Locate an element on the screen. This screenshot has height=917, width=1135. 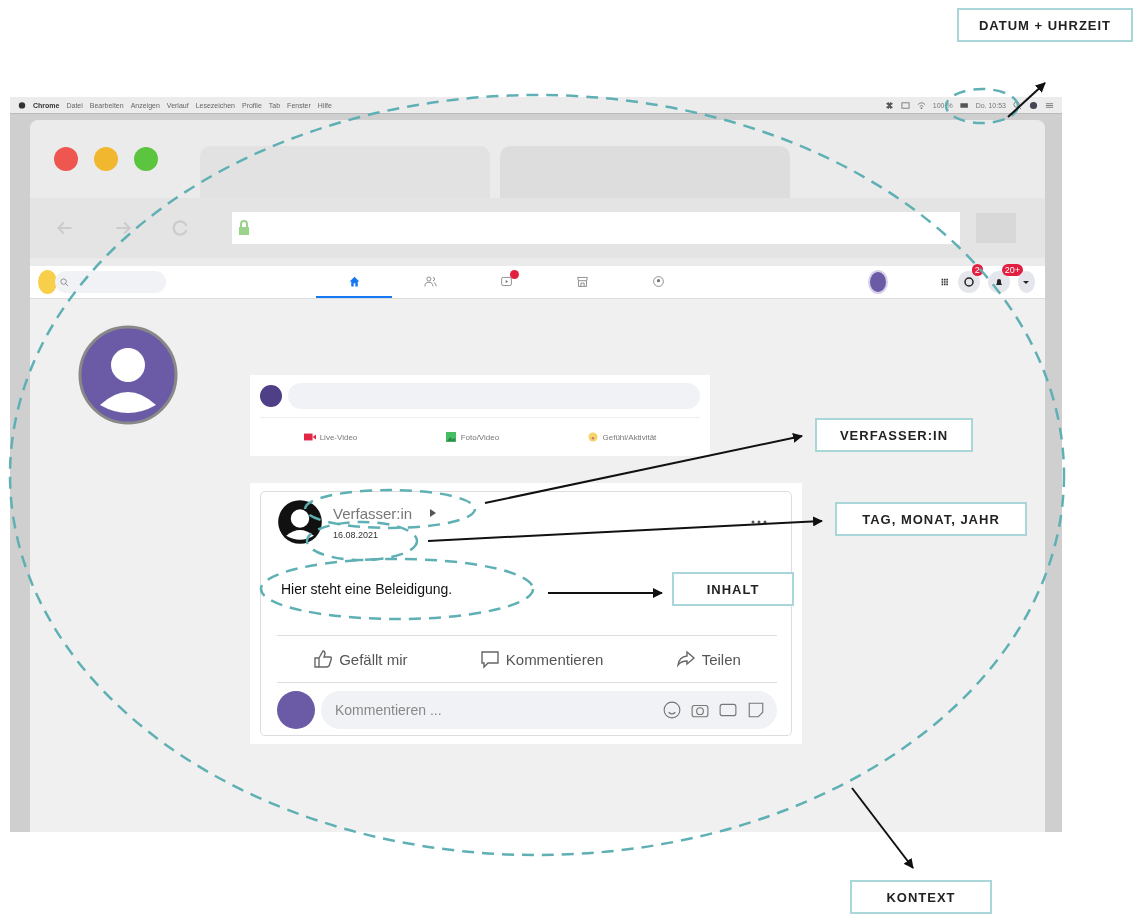
annotation-label: VERFASSER:IN is located at coordinates (894, 435).